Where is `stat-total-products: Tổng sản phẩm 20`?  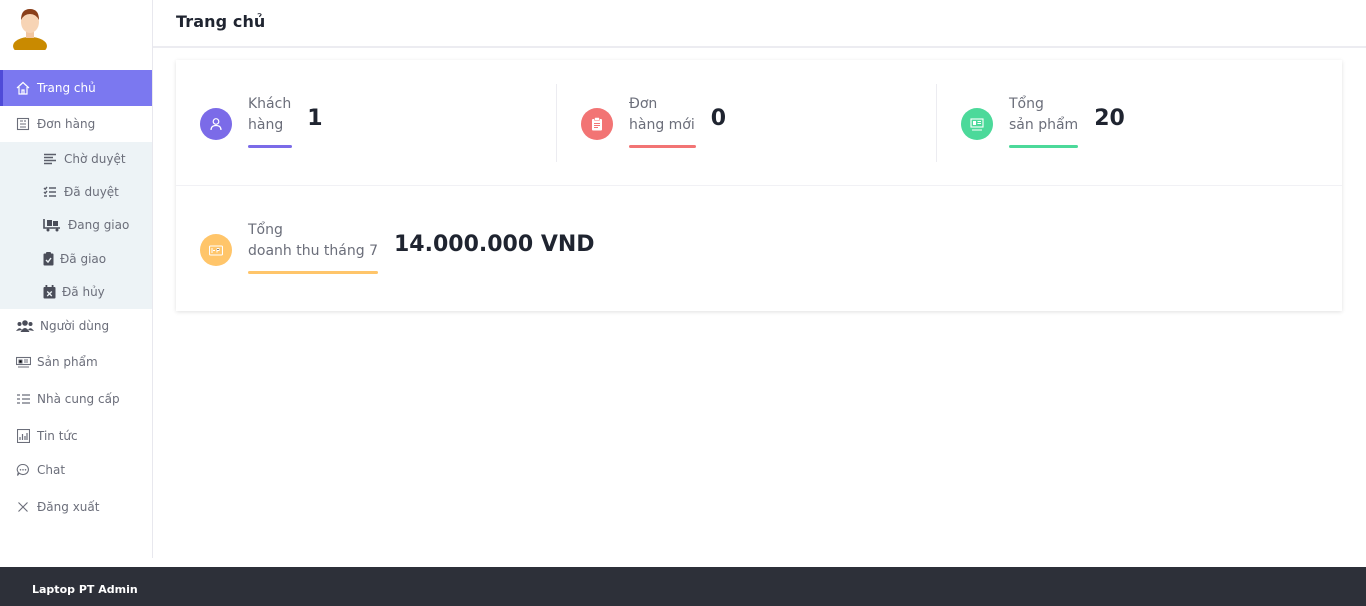 stat-total-products: Tổng sản phẩm 20 is located at coordinates (1043, 121).